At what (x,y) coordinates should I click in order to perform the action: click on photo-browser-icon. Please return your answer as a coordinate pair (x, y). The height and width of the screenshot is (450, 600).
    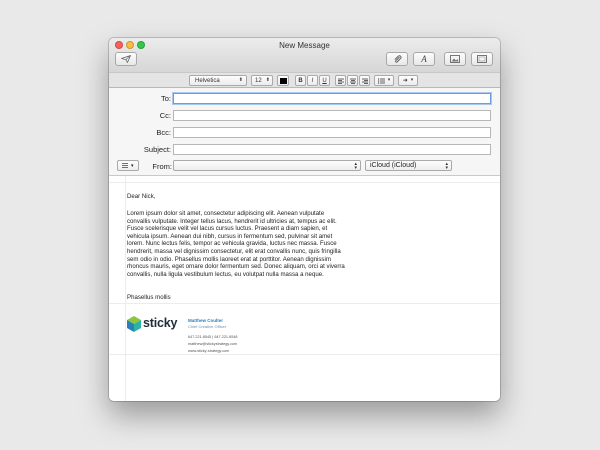
    Looking at the image, I should click on (455, 59).